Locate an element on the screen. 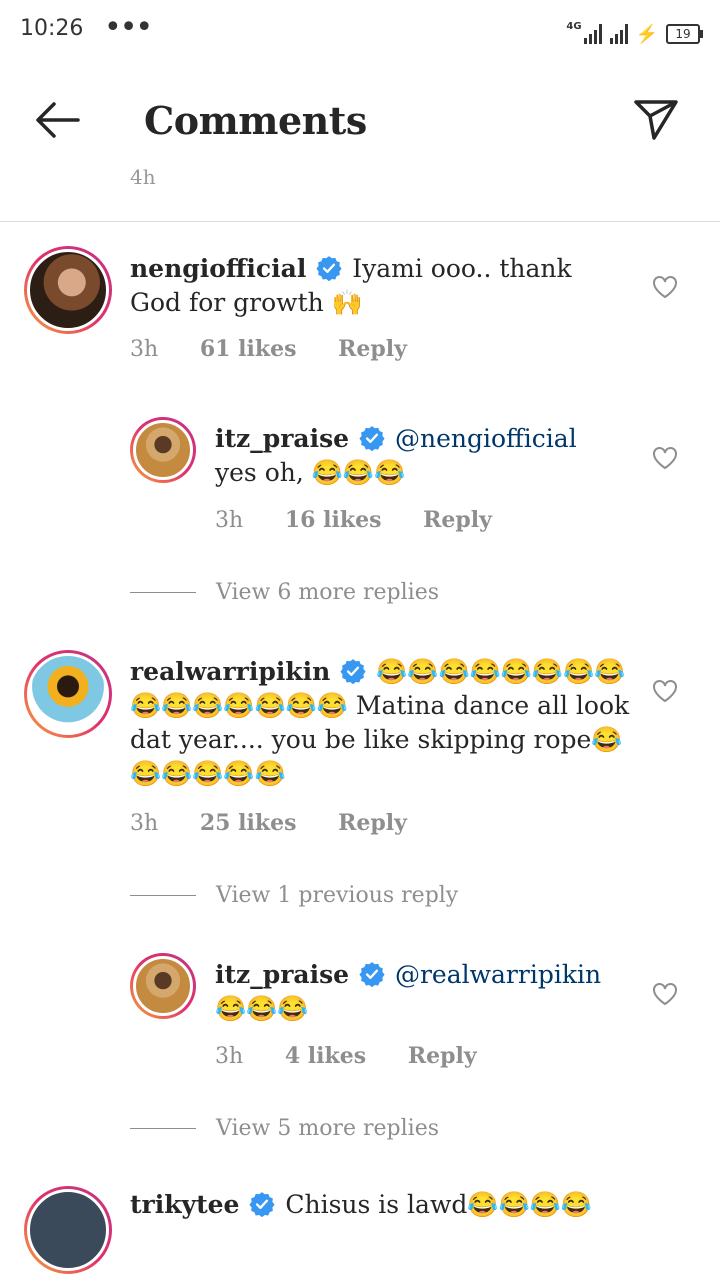 This screenshot has width=720, height=1274. comment-body: yes oh, 😂😂😂 is located at coordinates (310, 472).